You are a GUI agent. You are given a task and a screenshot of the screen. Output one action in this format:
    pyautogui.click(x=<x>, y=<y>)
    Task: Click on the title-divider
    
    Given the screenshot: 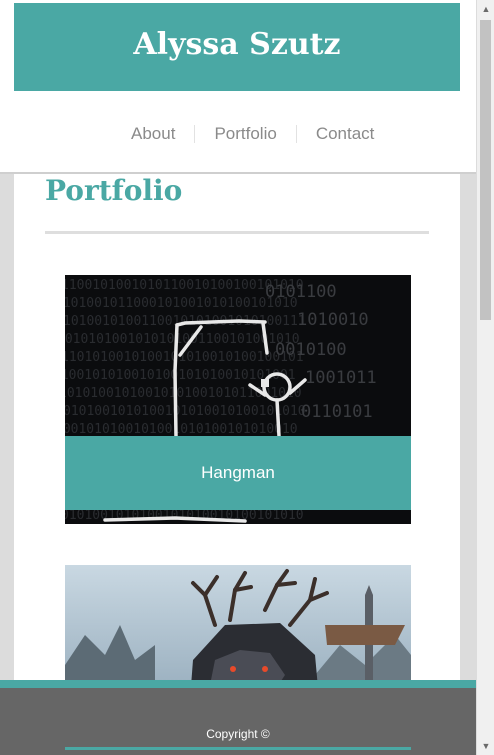 What is the action you would take?
    pyautogui.click(x=237, y=232)
    